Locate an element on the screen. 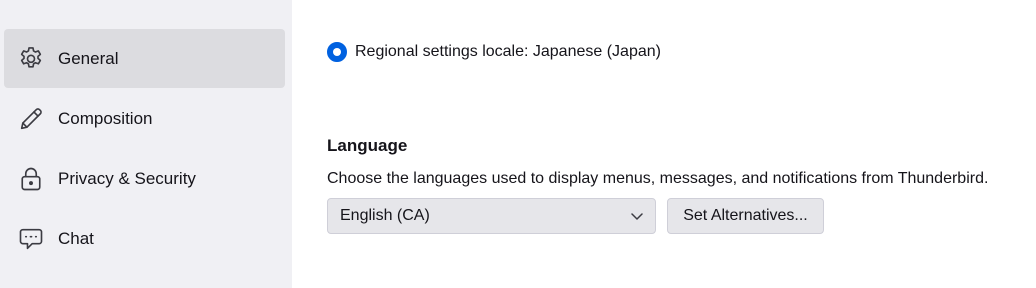 The height and width of the screenshot is (288, 1036). sidebar-item-composition: Composition is located at coordinates (144, 118).